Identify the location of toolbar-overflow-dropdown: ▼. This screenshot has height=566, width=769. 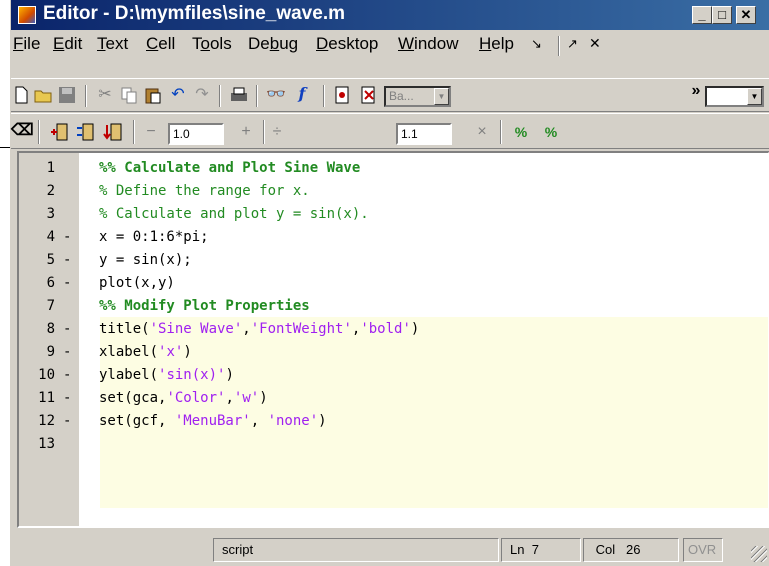
(734, 96).